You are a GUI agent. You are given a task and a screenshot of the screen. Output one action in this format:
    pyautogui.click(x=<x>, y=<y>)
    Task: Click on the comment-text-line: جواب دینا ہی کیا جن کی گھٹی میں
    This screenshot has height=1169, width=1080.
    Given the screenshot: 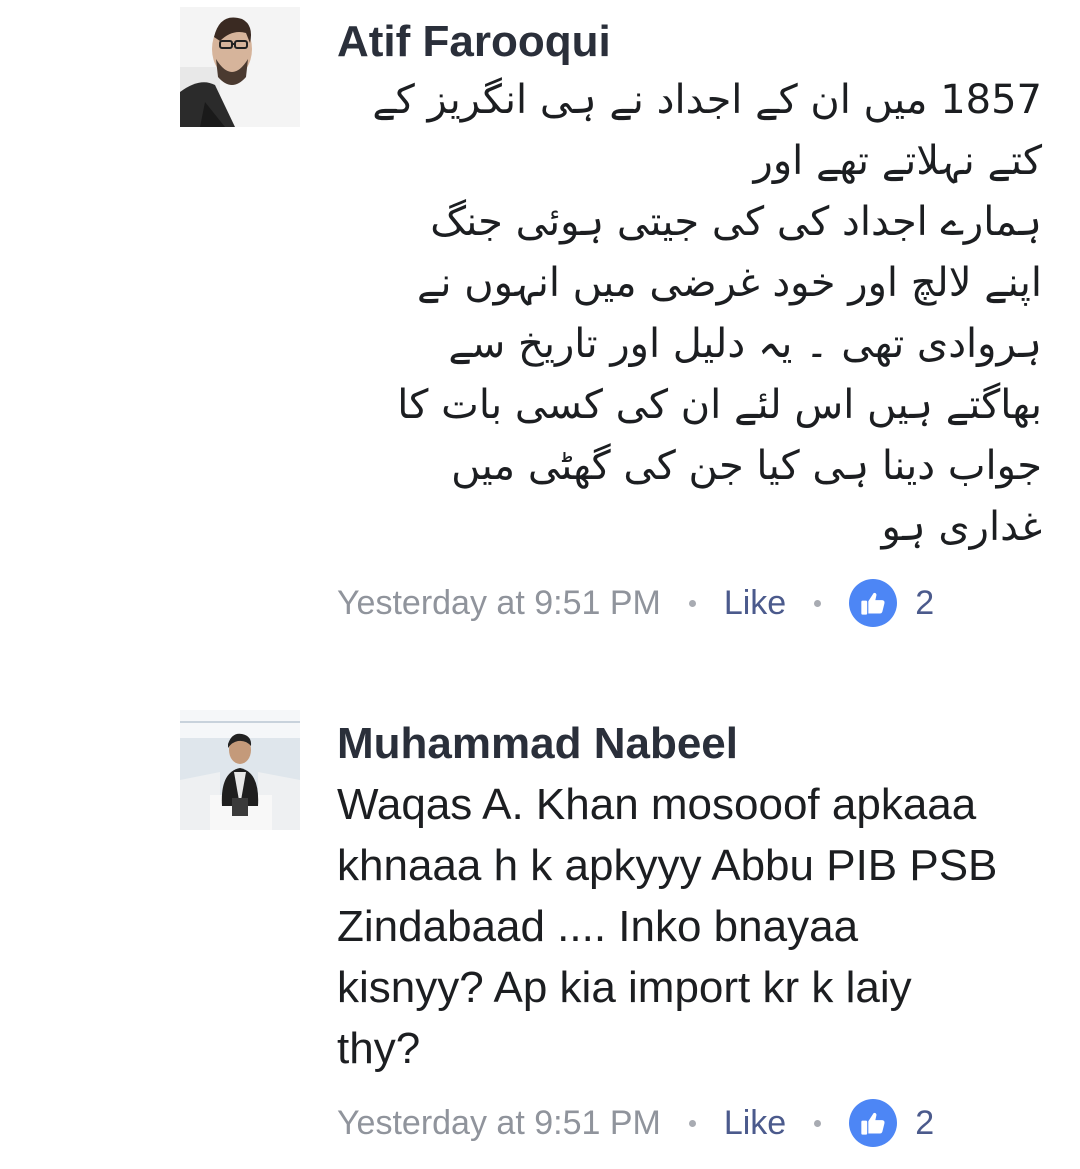 What is the action you would take?
    pyautogui.click(x=746, y=466)
    